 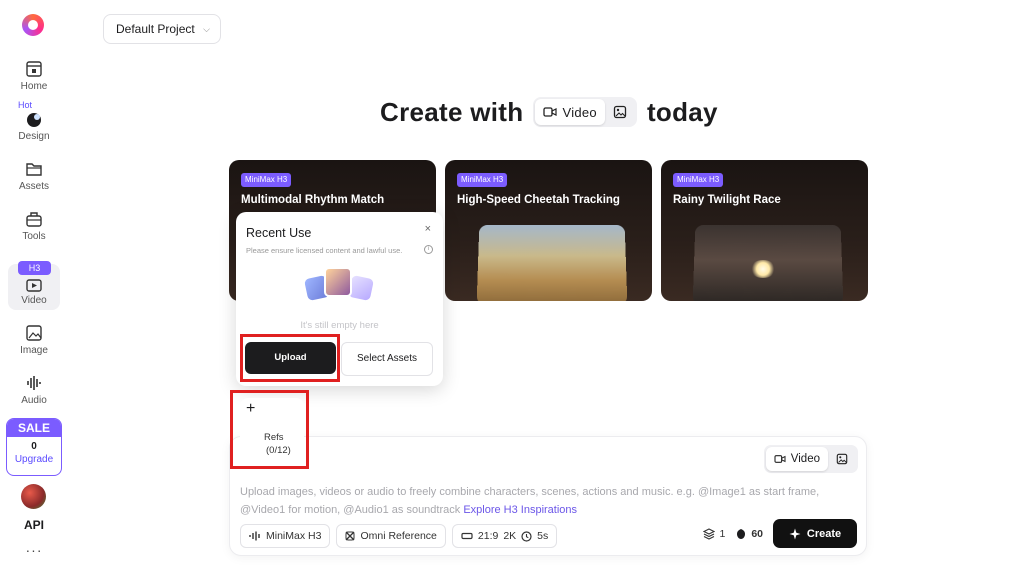 I want to click on design-icon, so click(x=34, y=120).